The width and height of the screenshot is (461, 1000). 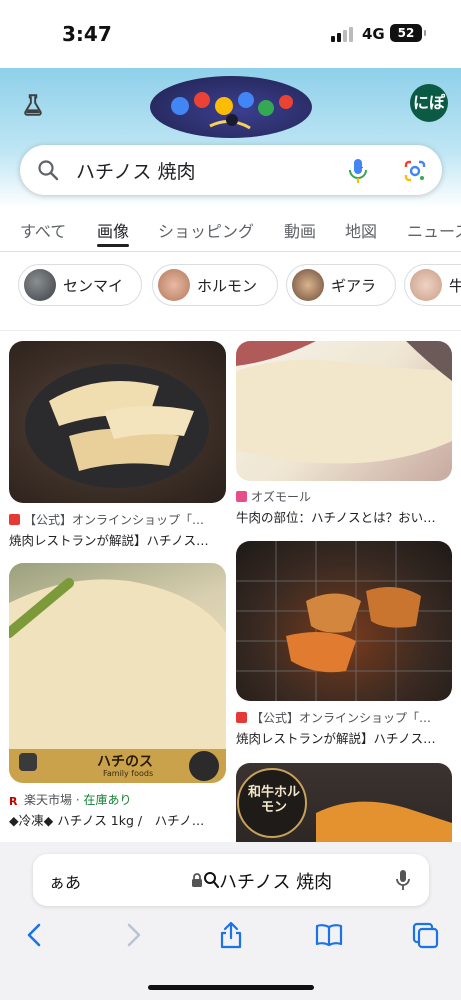 What do you see at coordinates (231, 170) in the screenshot?
I see `search-box: ハチノス 焼肉` at bounding box center [231, 170].